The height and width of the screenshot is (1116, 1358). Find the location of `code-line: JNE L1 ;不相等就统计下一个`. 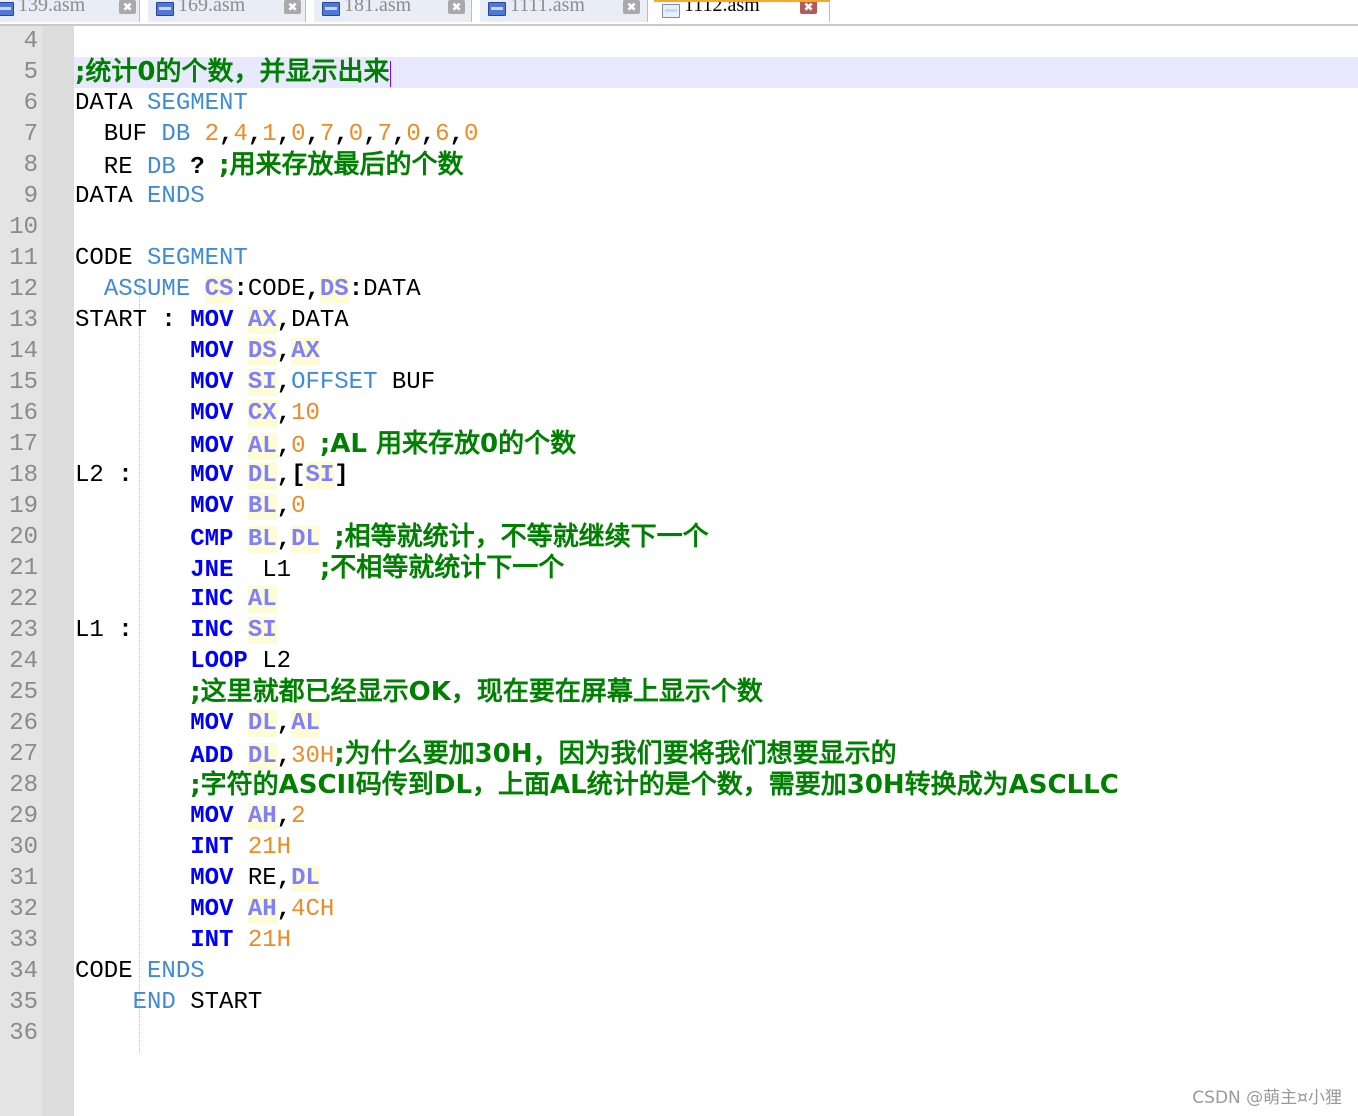

code-line: JNE L1 ;不相等就统计下一个 is located at coordinates (319, 568).